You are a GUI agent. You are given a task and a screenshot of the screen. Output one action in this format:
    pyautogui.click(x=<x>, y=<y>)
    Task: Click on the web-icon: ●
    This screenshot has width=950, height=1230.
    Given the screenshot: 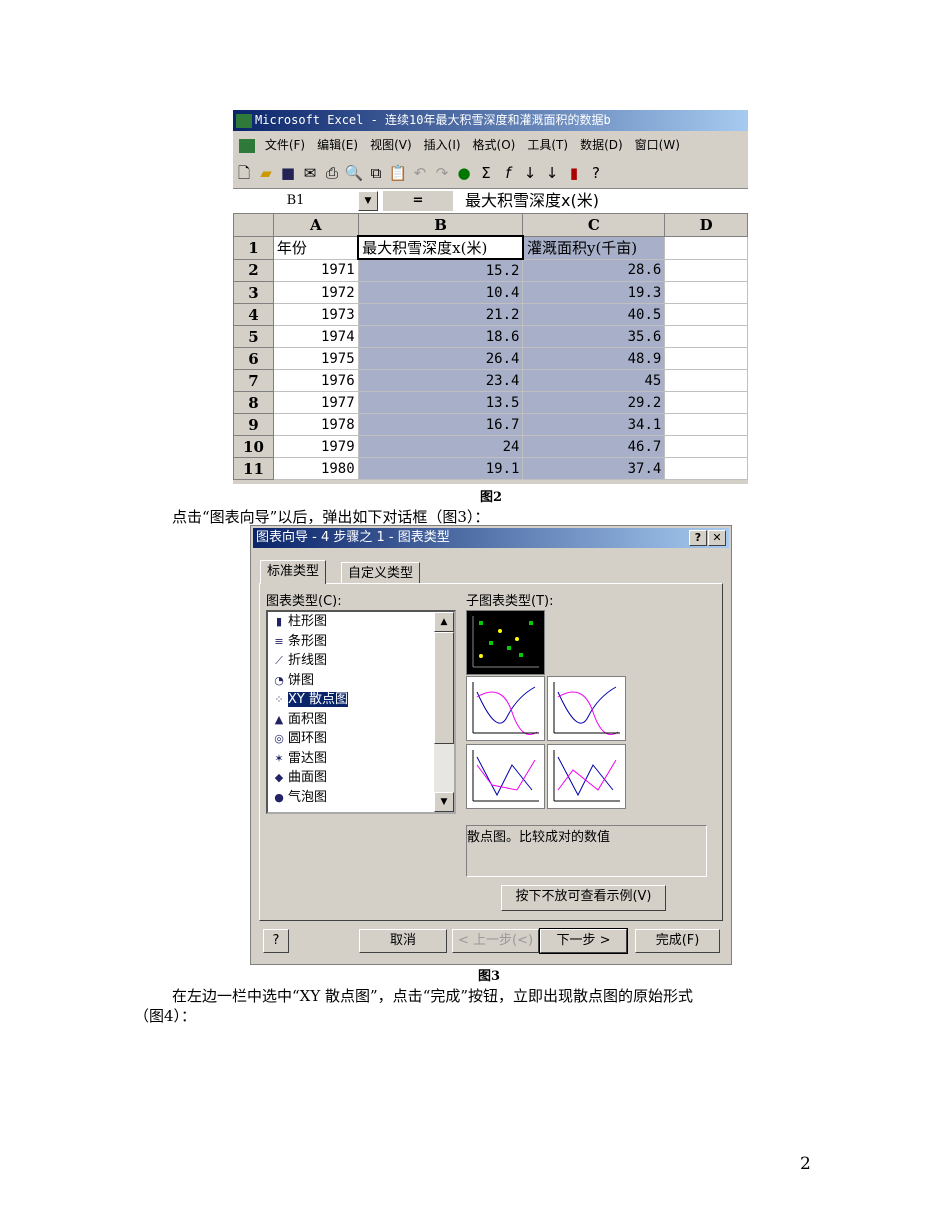 What is the action you would take?
    pyautogui.click(x=464, y=173)
    